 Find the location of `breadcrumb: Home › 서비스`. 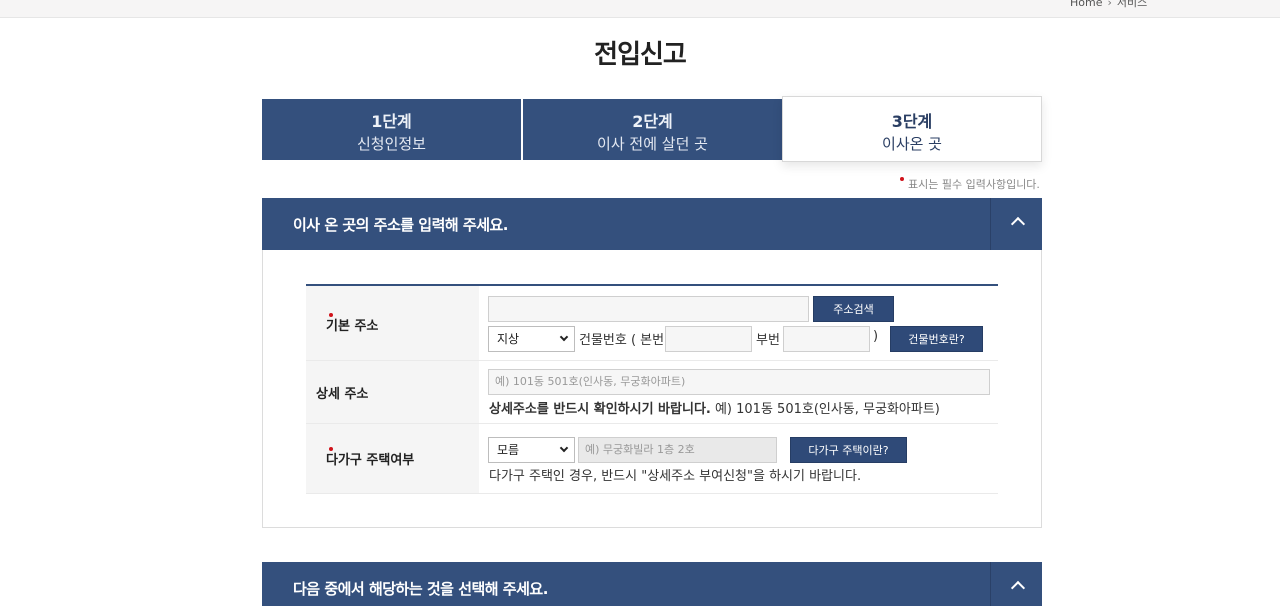

breadcrumb: Home › 서비스 is located at coordinates (1108, 5).